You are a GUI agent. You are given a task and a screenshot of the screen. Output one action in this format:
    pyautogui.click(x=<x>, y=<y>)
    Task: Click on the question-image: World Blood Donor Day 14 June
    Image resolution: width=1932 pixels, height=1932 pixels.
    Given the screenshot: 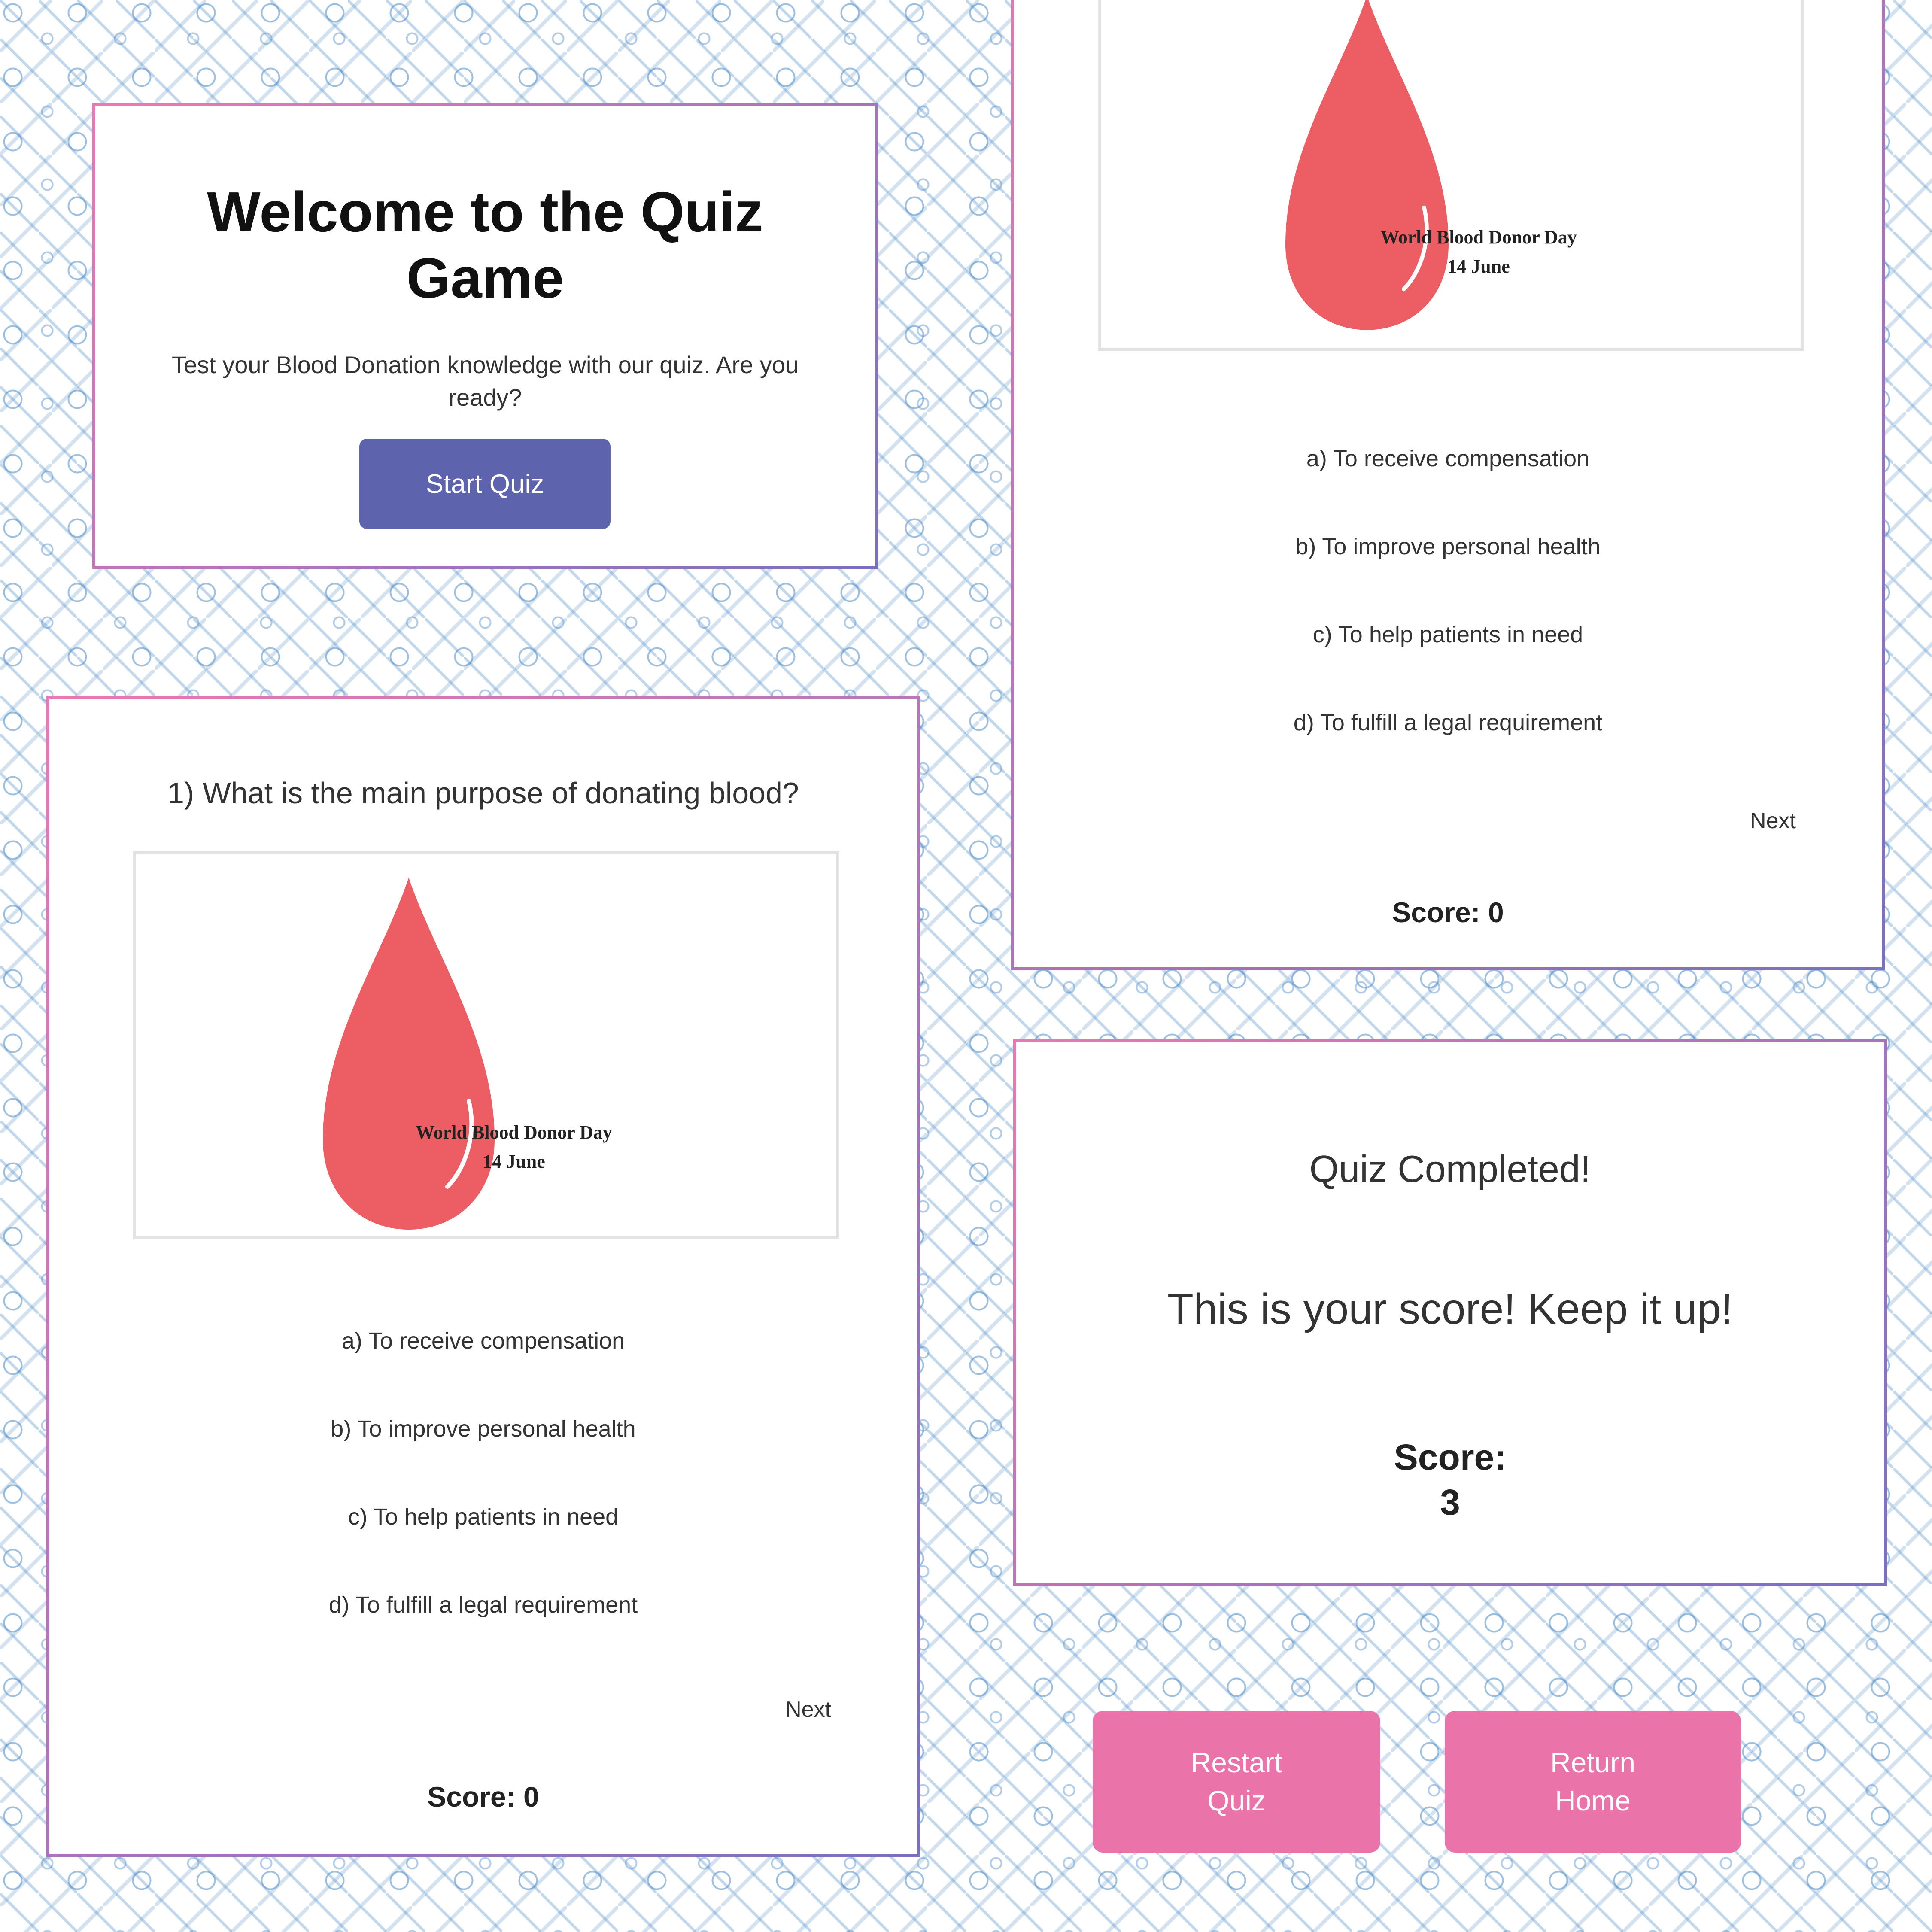 What is the action you would take?
    pyautogui.click(x=486, y=1045)
    